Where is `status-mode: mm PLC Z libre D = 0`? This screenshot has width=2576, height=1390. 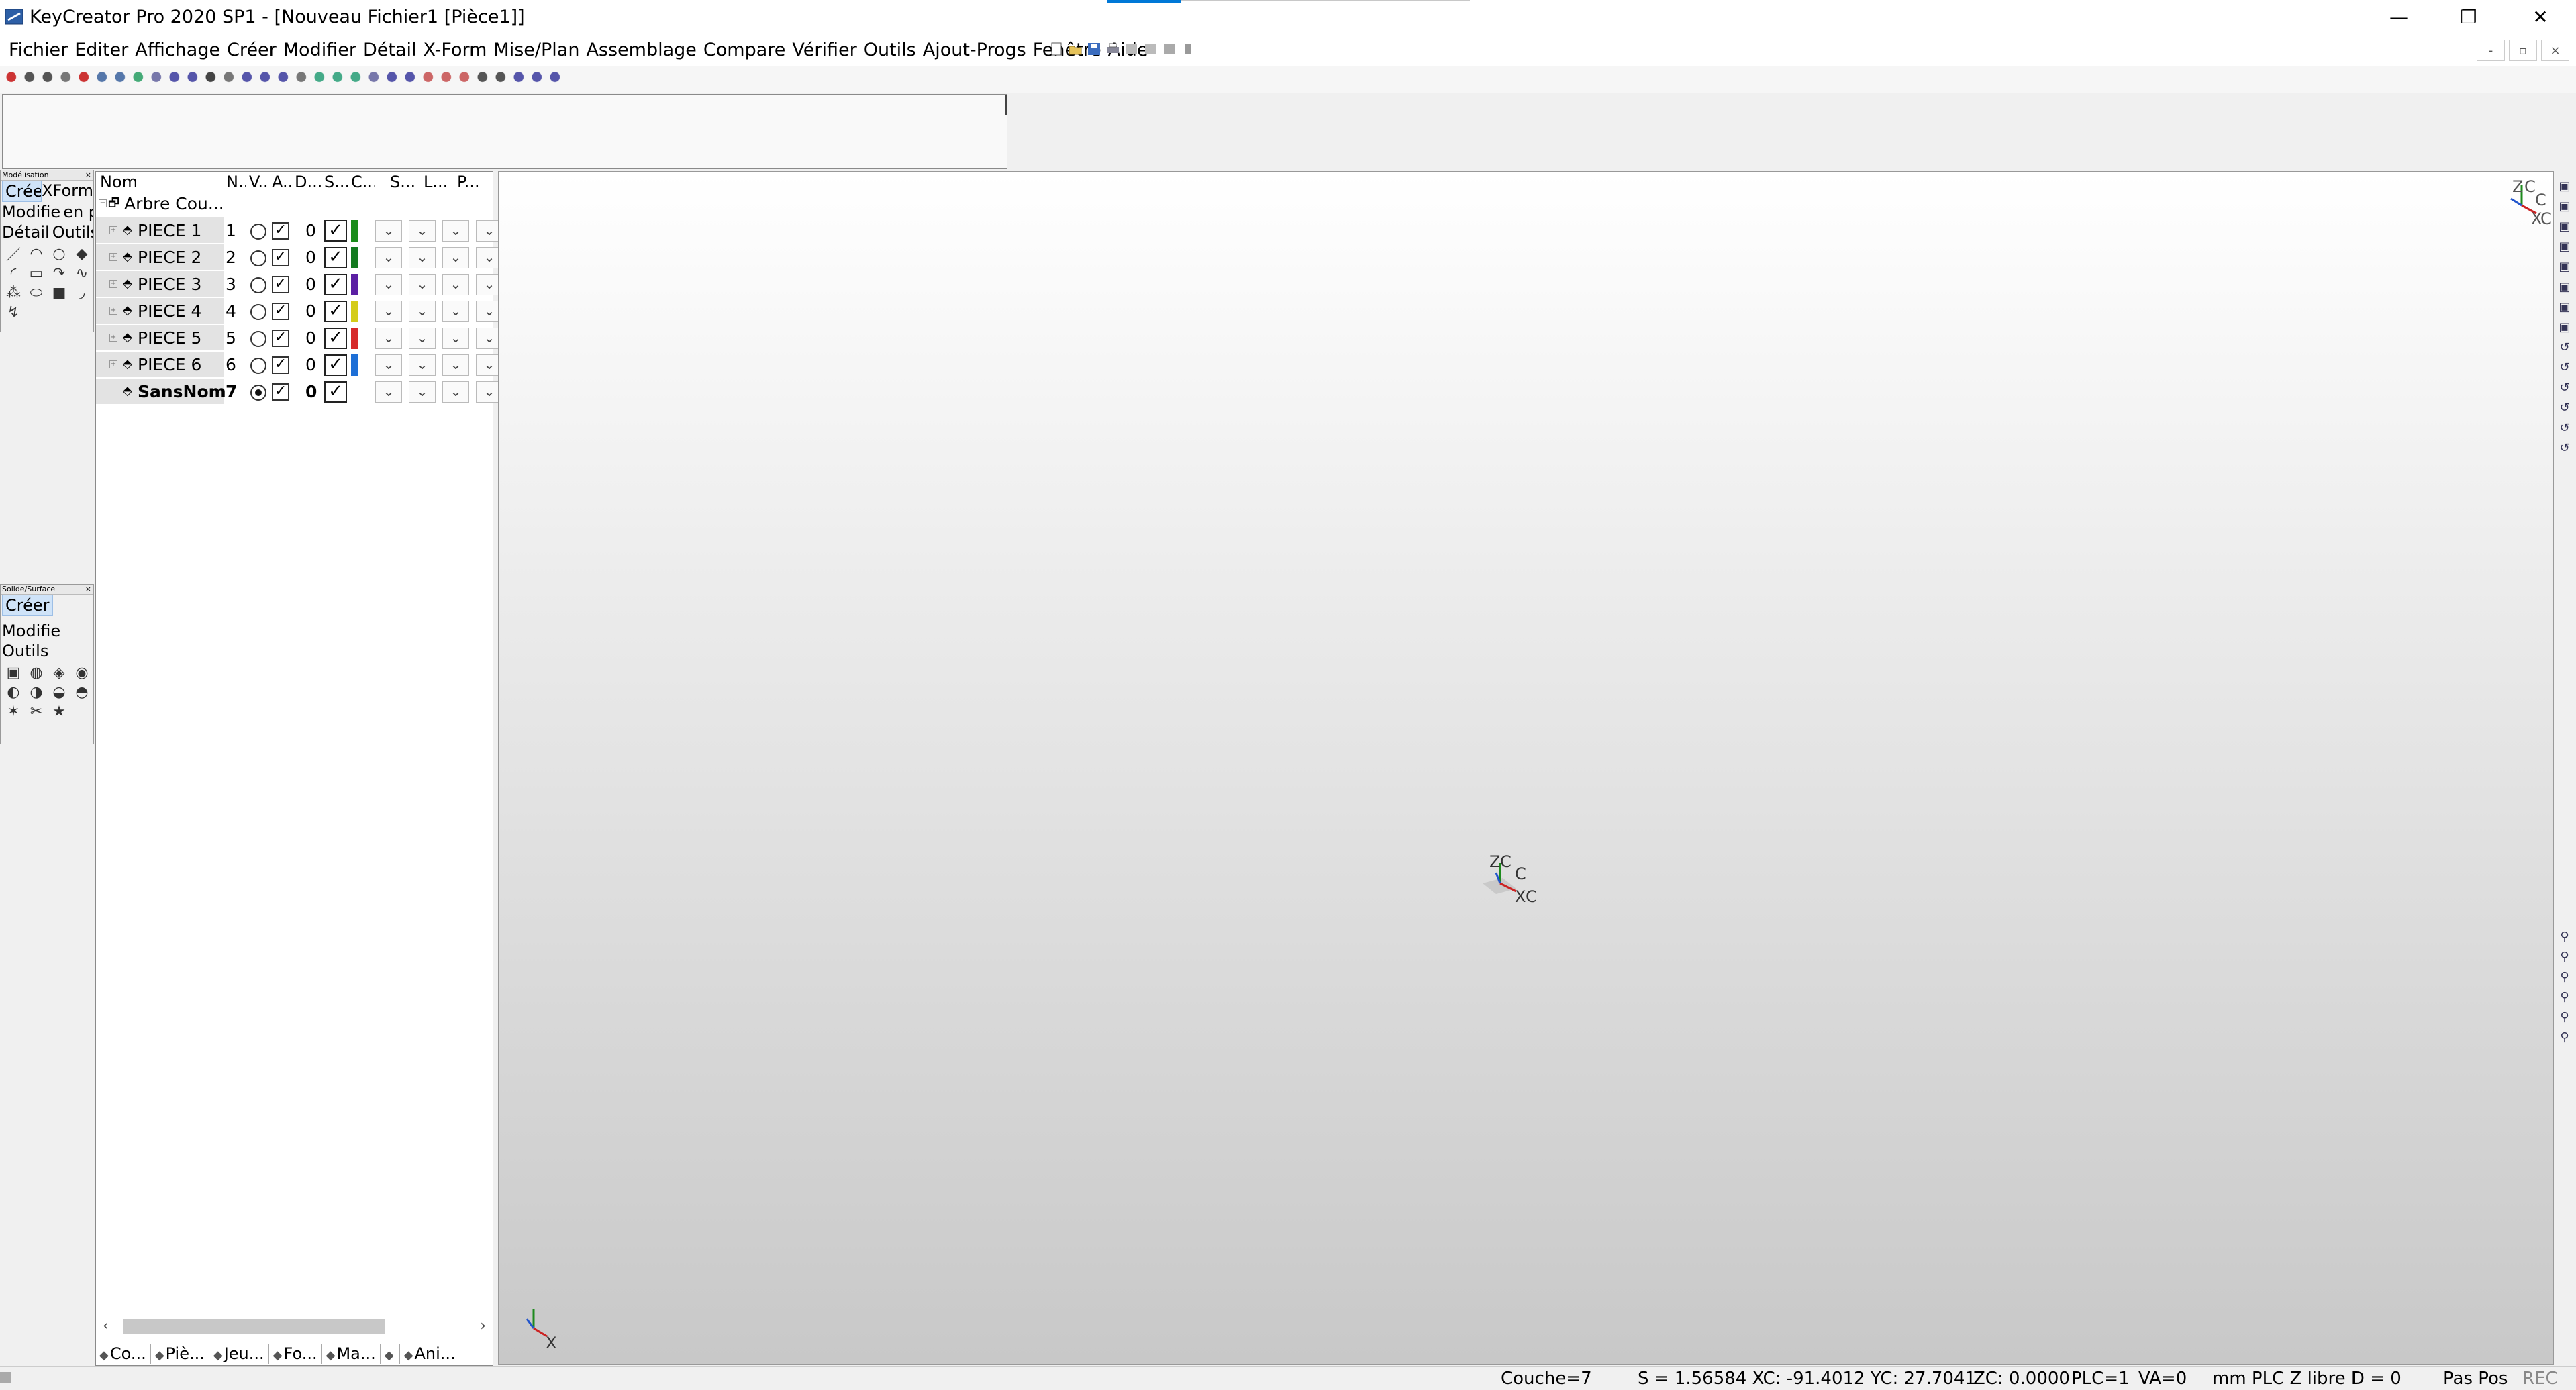 status-mode: mm PLC Z libre D = 0 is located at coordinates (2306, 1379).